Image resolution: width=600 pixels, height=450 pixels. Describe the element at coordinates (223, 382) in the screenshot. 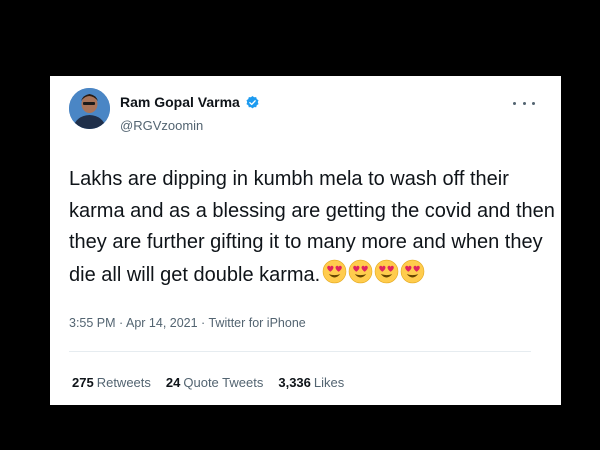

I see `quote-tweets-label: Quote Tweets` at that location.